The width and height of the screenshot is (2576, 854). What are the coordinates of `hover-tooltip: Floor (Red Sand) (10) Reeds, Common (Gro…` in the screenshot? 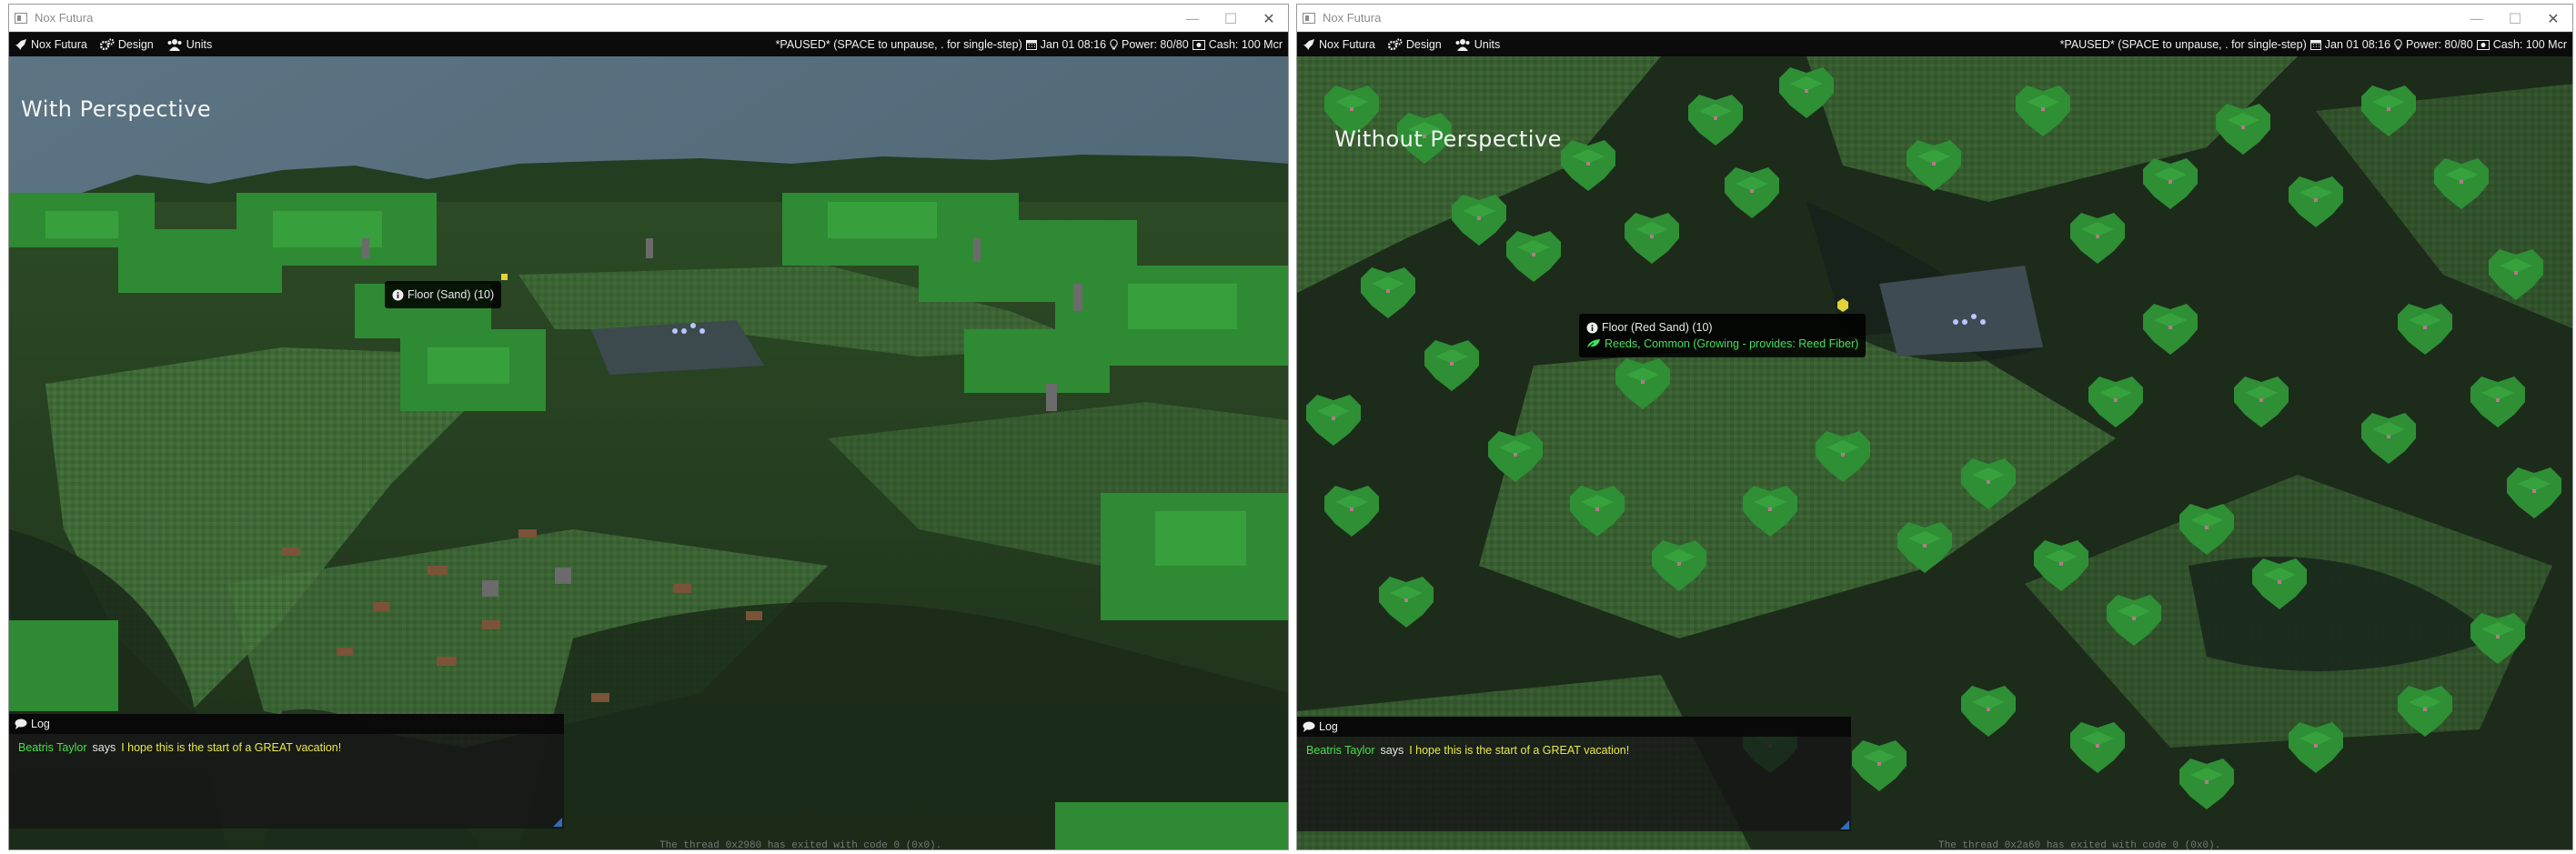 It's located at (1723, 335).